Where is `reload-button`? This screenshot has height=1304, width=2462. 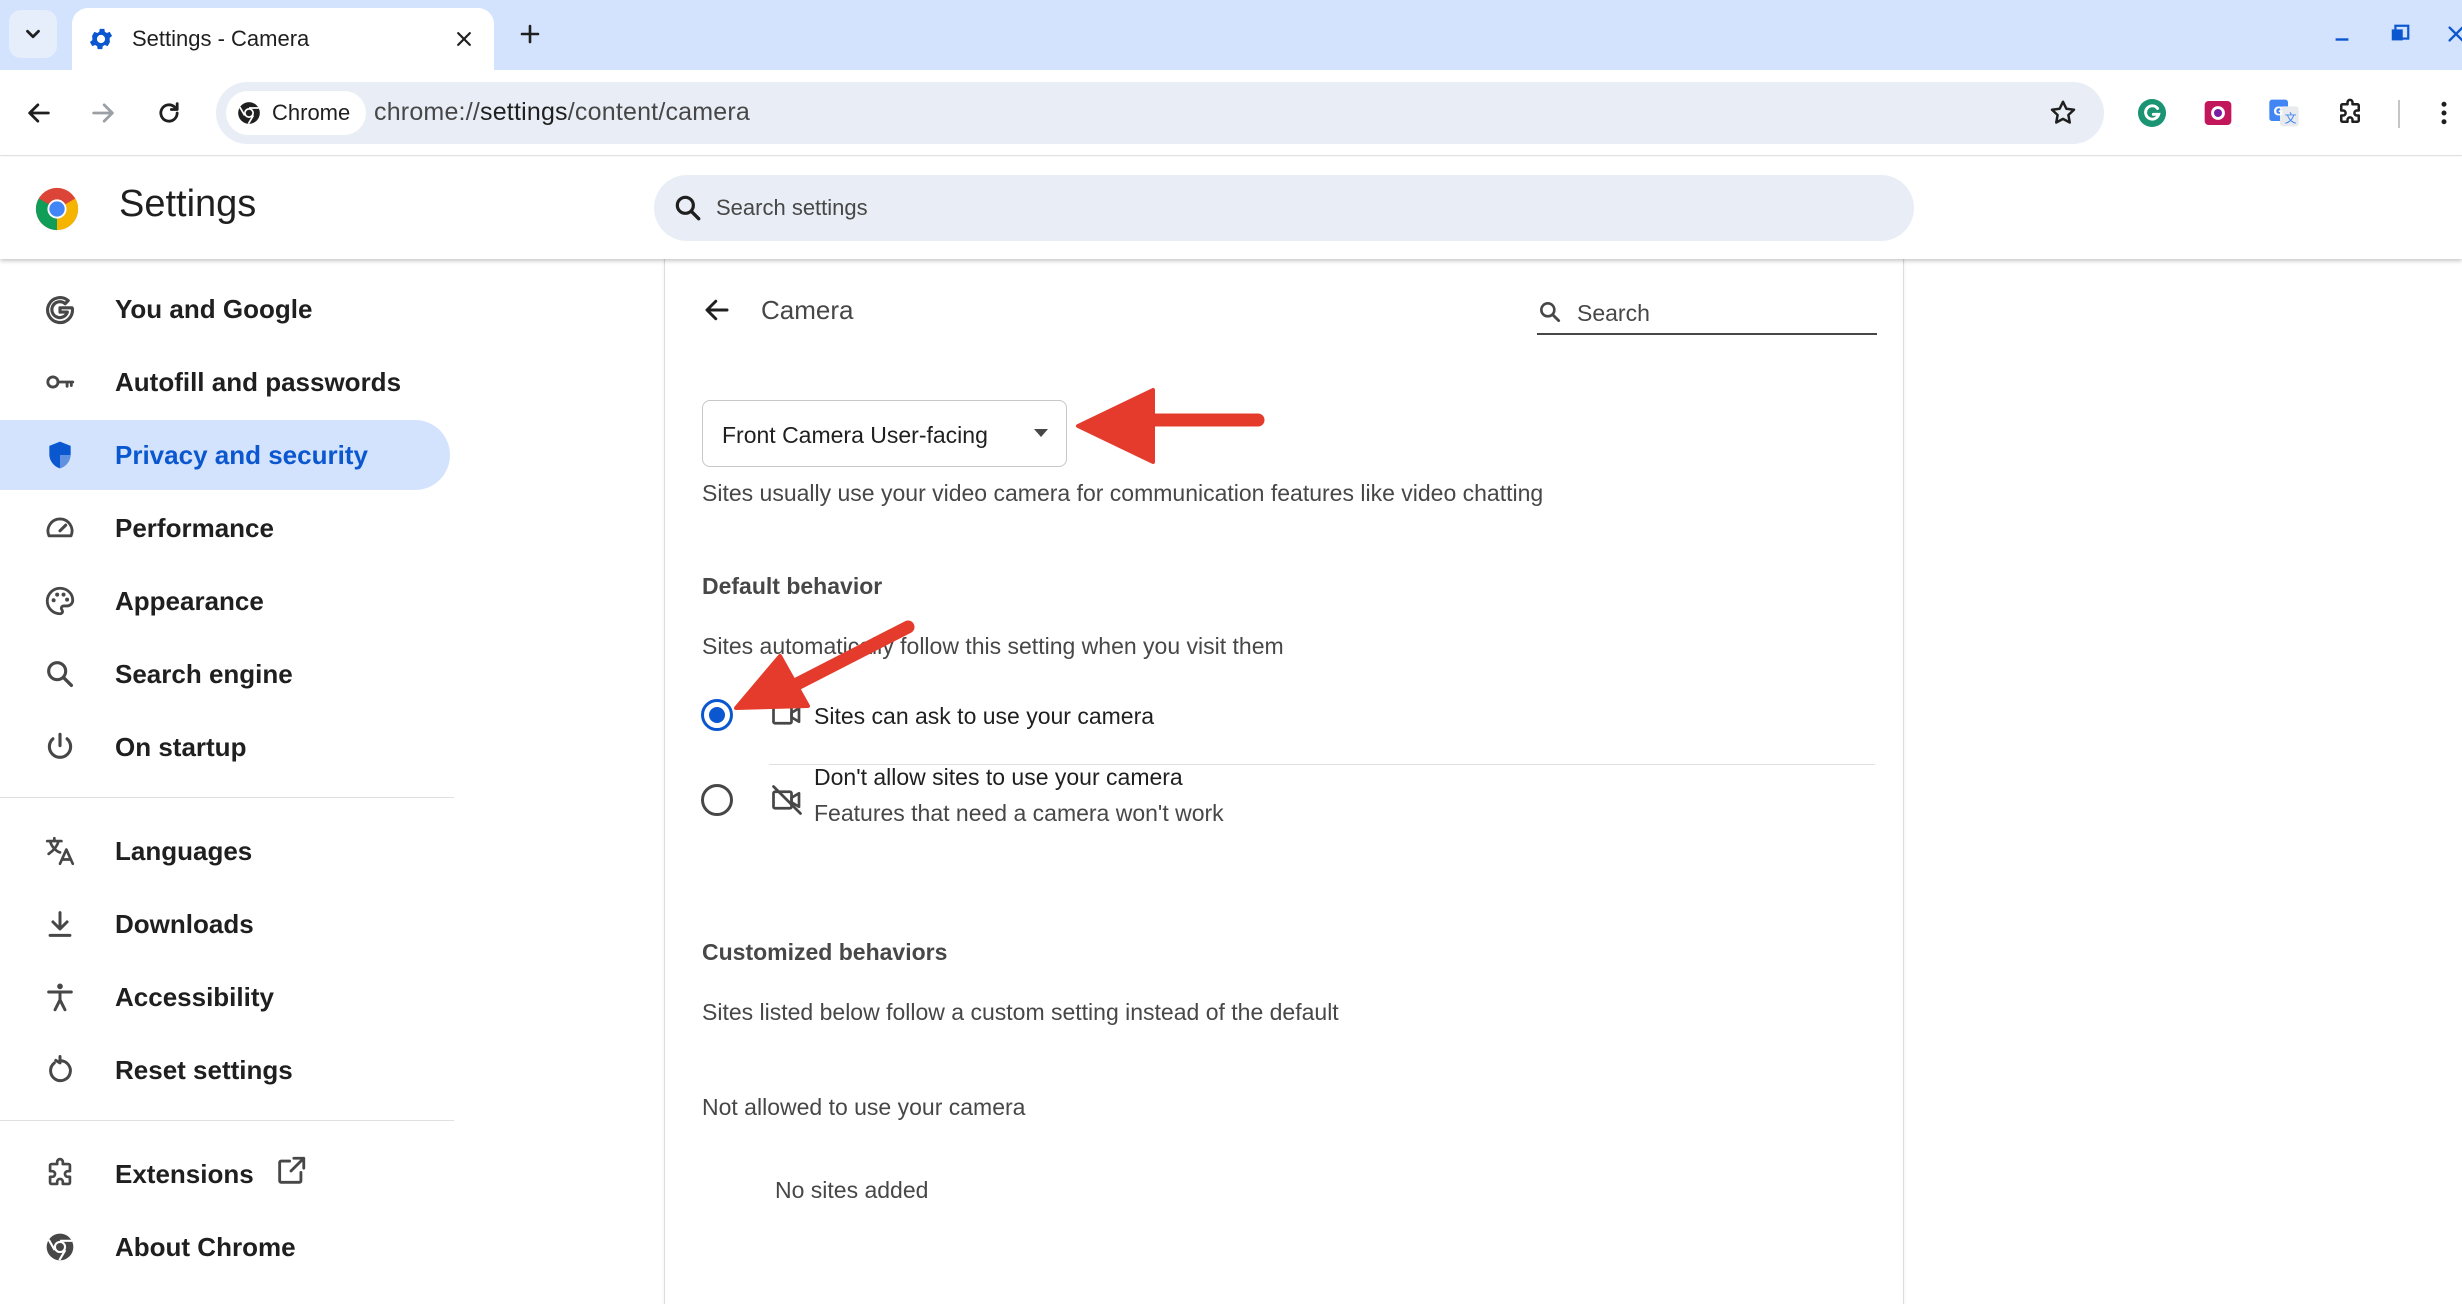
reload-button is located at coordinates (169, 113).